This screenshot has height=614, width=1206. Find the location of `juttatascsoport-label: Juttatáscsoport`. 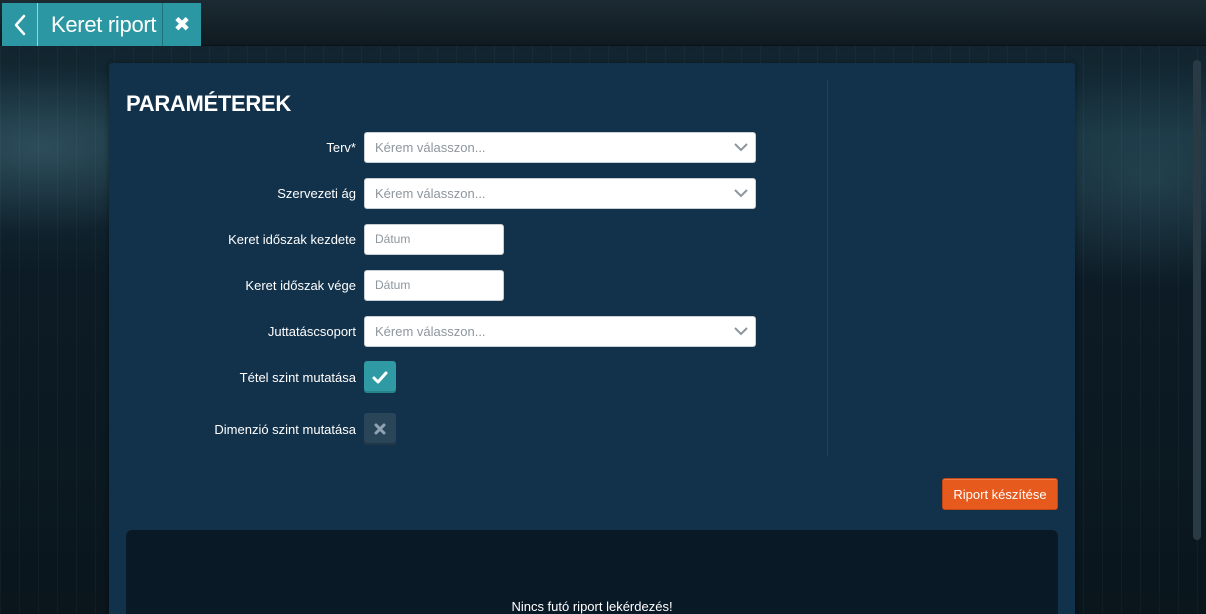

juttatascsoport-label: Juttatáscsoport is located at coordinates (311, 331).